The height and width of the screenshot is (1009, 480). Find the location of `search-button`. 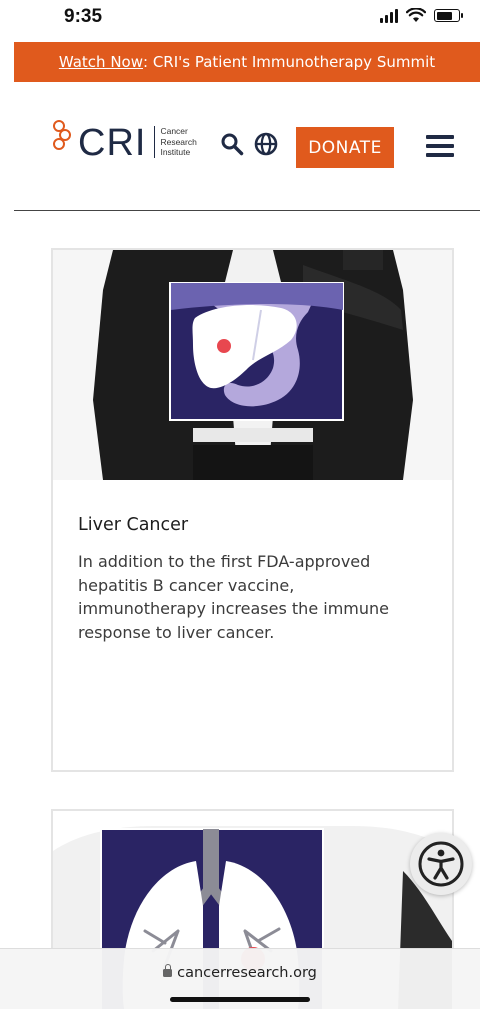

search-button is located at coordinates (232, 144).